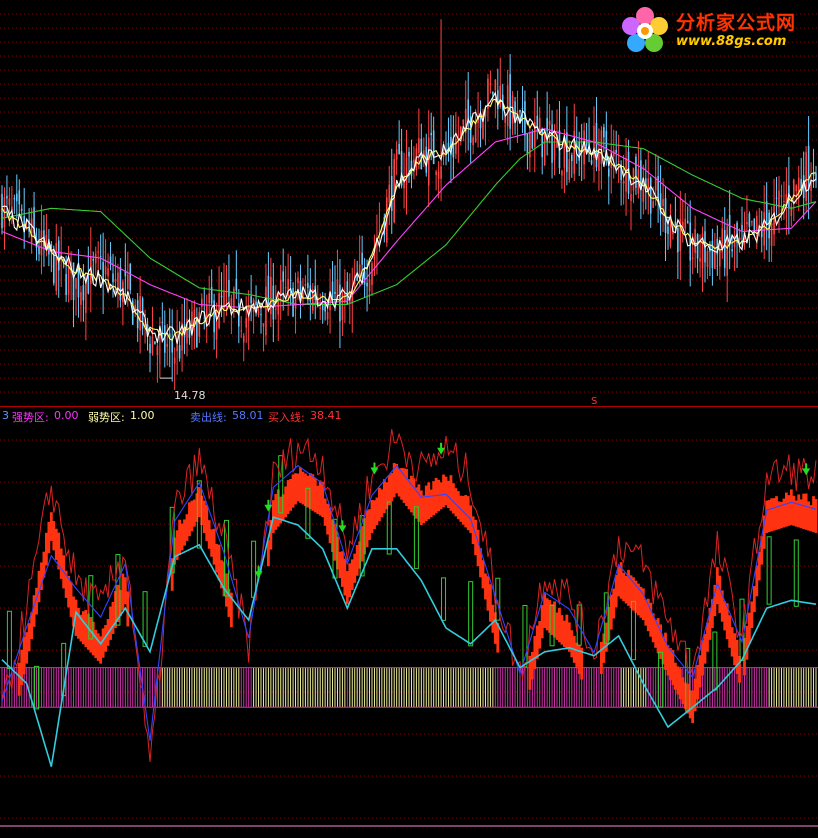 This screenshot has width=818, height=838. I want to click on sell-line-value: 58.01, so click(248, 415).